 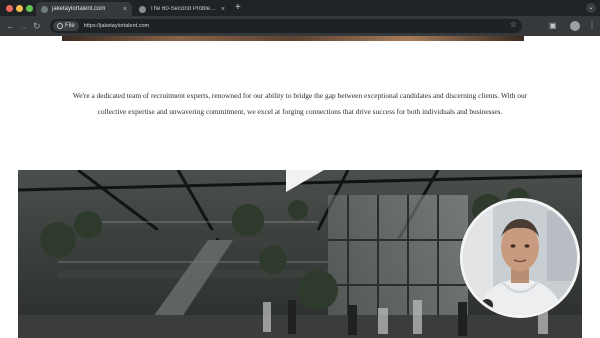 What do you see at coordinates (238, 8) in the screenshot?
I see `new-tab-button: +` at bounding box center [238, 8].